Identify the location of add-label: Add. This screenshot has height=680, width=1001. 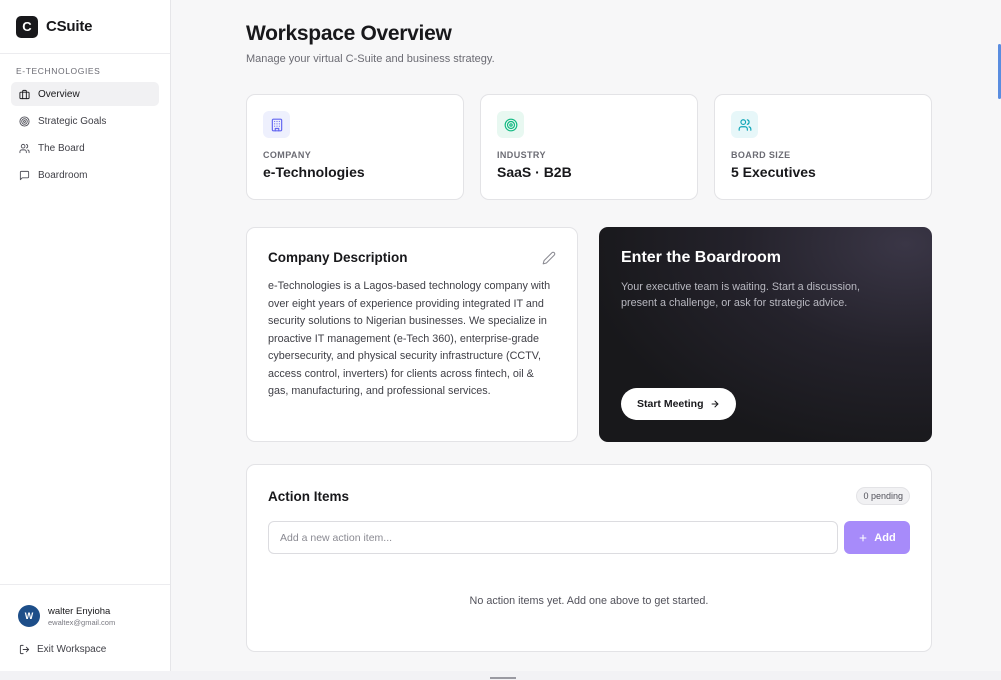
(885, 537).